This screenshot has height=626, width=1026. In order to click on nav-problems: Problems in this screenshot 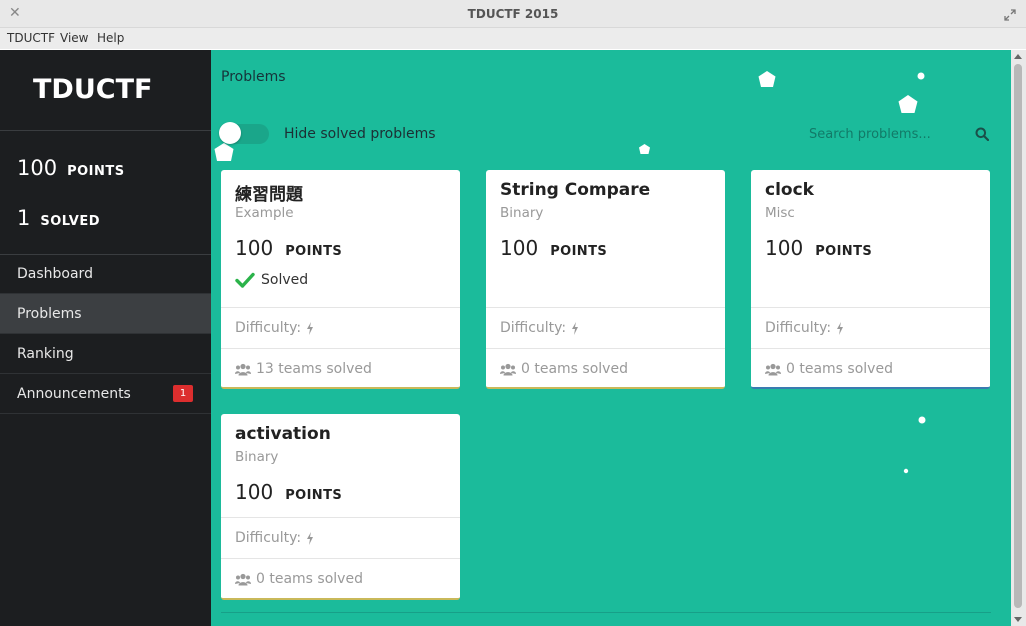, I will do `click(105, 314)`.